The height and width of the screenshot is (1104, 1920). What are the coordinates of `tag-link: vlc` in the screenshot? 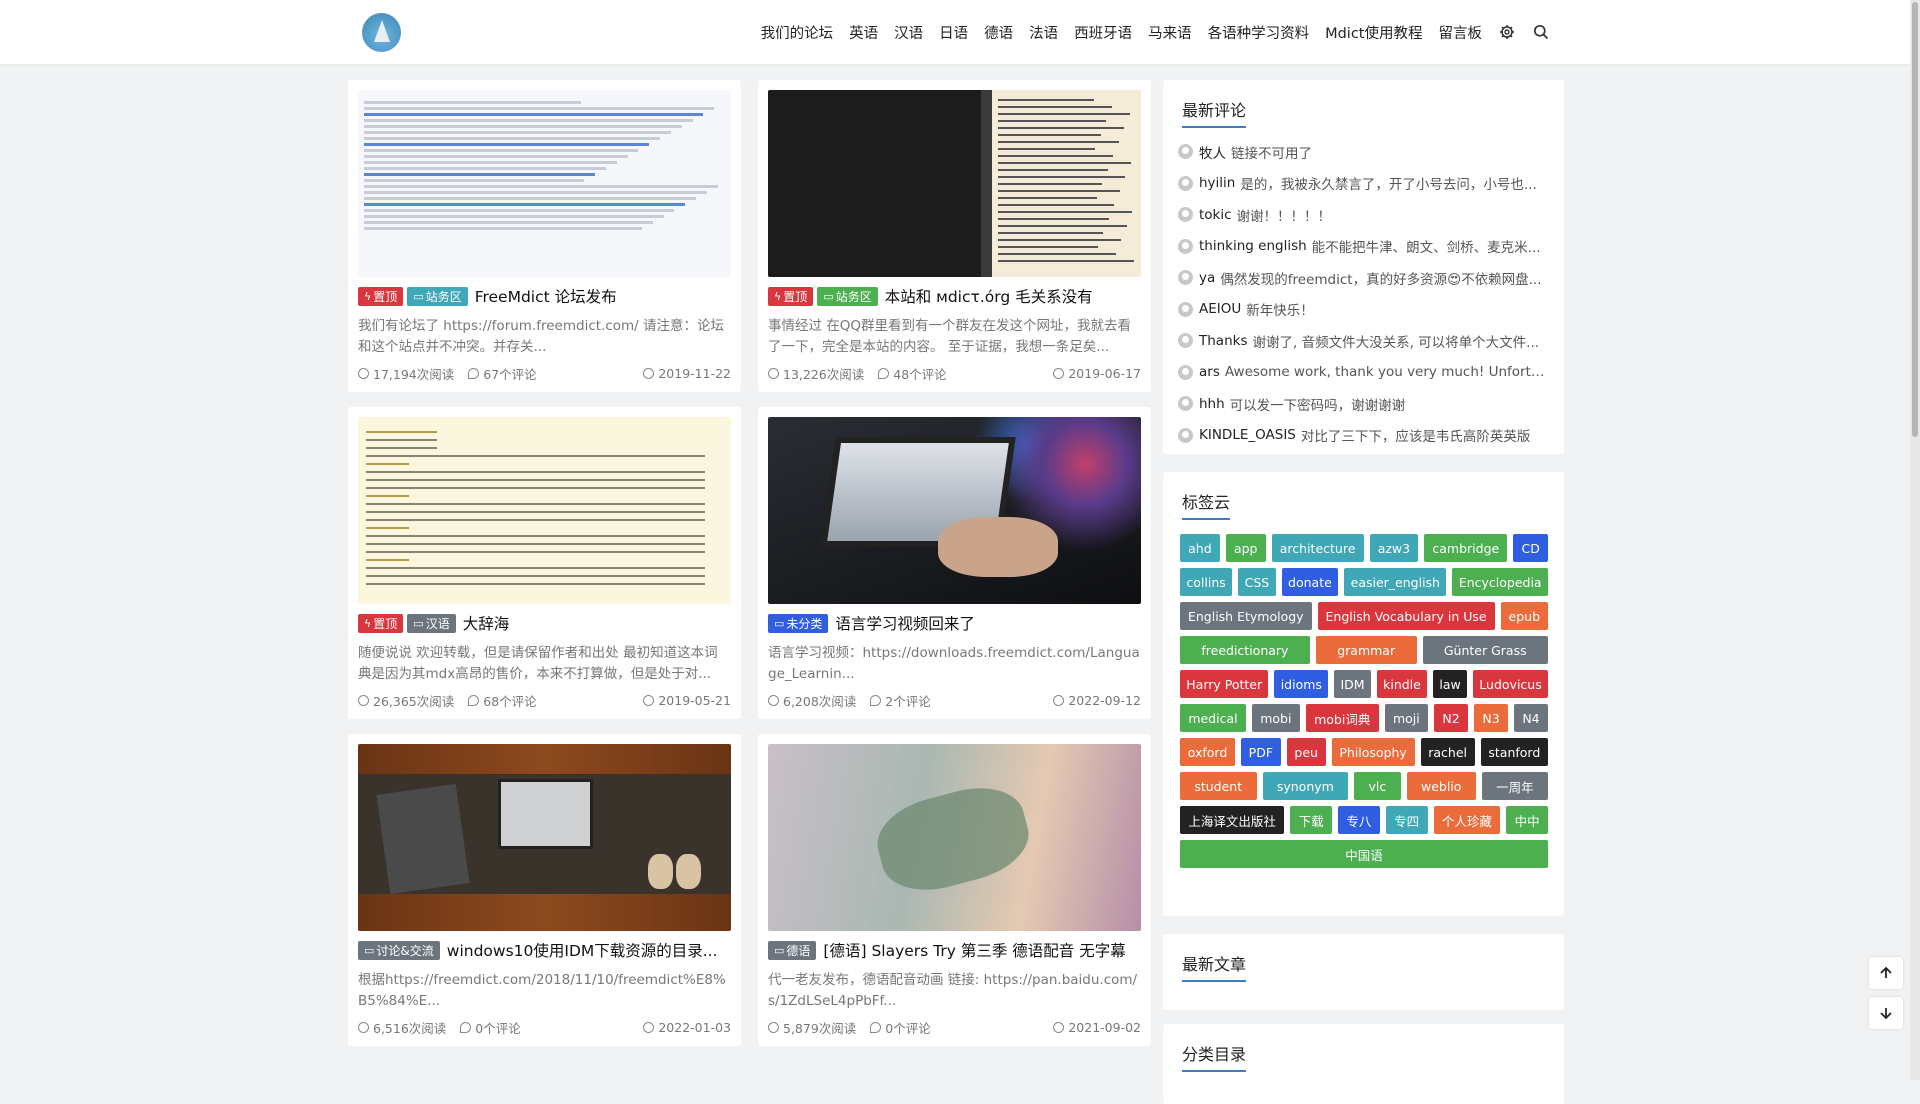 It's located at (1377, 786).